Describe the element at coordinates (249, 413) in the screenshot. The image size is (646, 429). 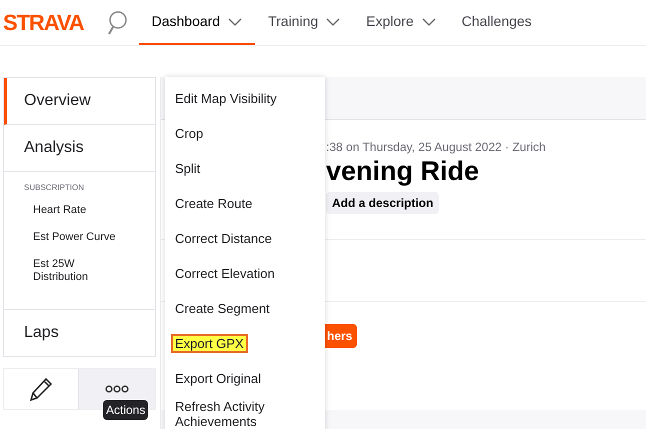
I see `menu-item: Refresh Activity Achievements` at that location.